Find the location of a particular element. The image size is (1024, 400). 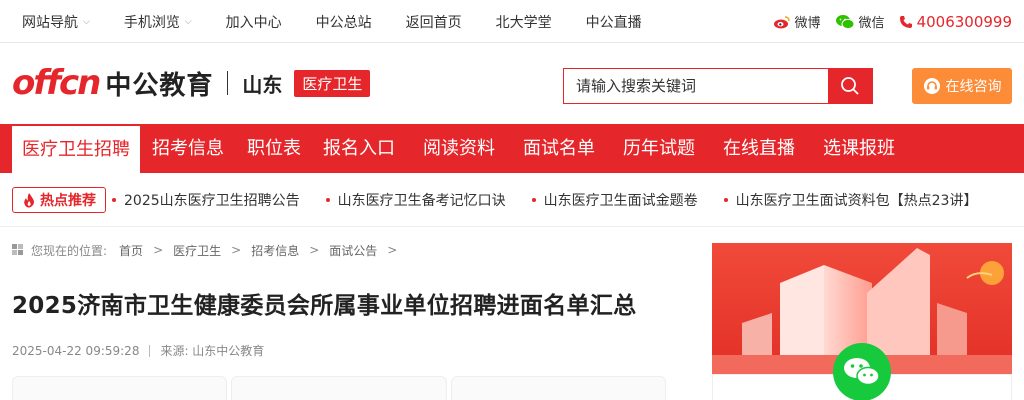

nav-past-exams: 历年试题 is located at coordinates (659, 148).